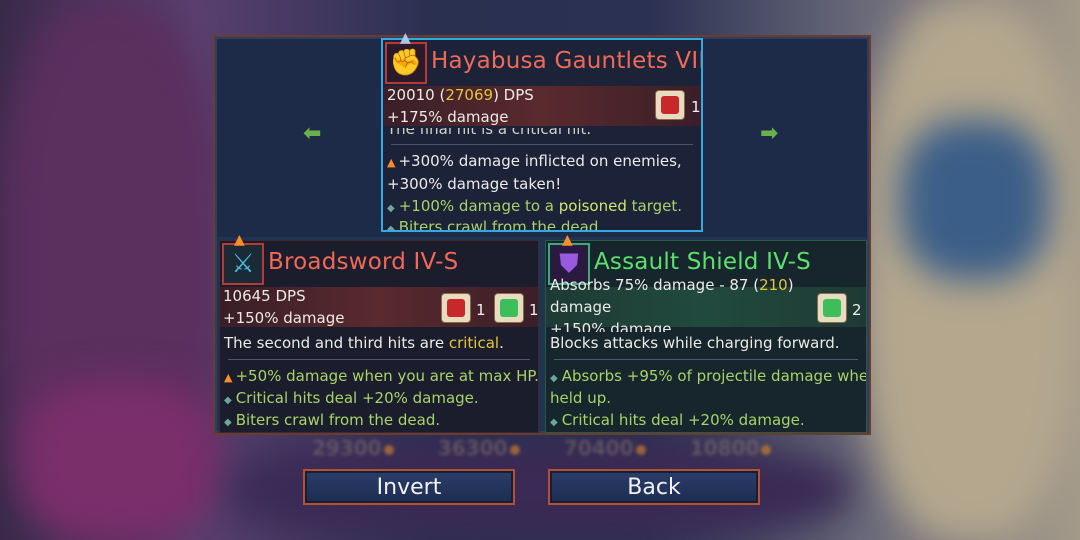  Describe the element at coordinates (364, 343) in the screenshot. I see `item-description: The second and third hits are critical.` at that location.